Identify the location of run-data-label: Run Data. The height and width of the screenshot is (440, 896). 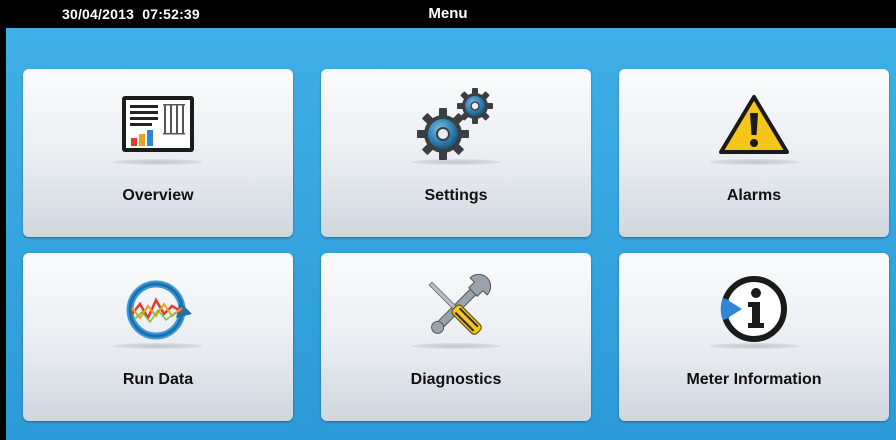
(158, 379).